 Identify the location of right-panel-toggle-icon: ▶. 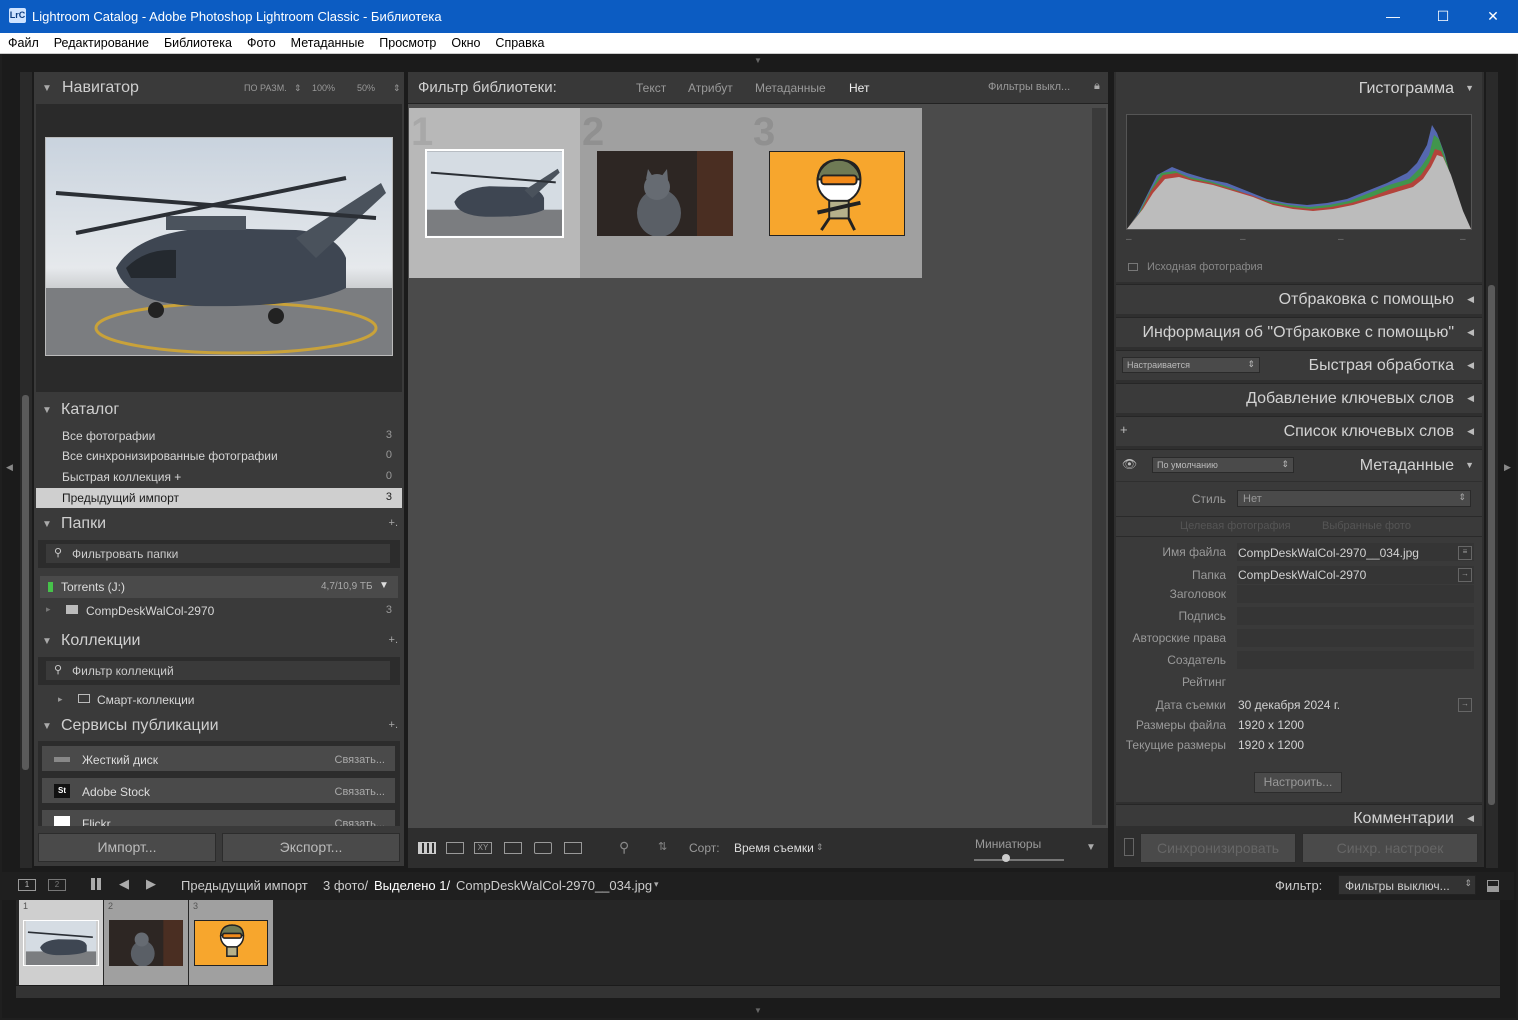
(1507, 467).